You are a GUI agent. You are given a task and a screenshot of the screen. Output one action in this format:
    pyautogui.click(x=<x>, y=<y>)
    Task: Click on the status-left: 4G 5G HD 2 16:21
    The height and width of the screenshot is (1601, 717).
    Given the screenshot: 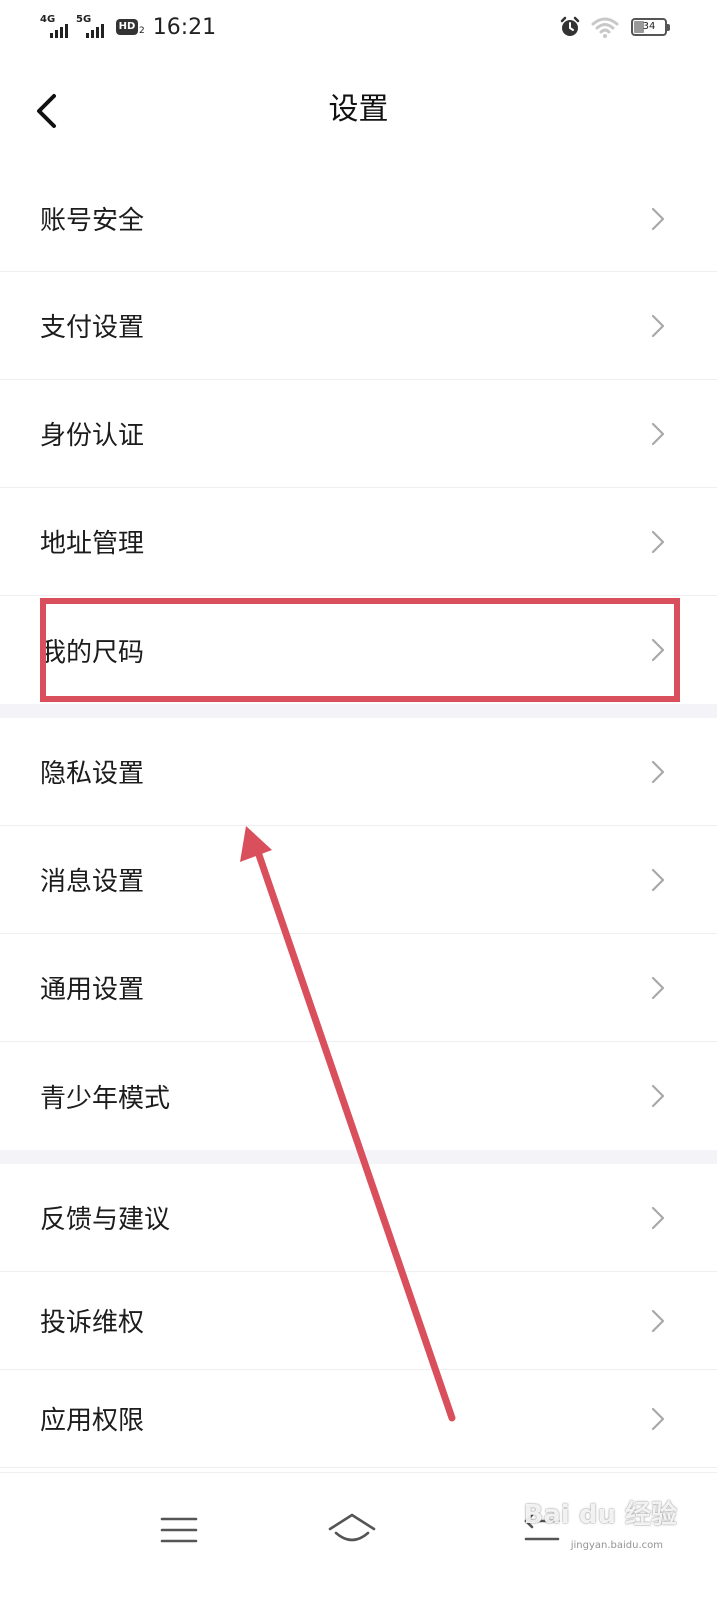 What is the action you would take?
    pyautogui.click(x=128, y=27)
    